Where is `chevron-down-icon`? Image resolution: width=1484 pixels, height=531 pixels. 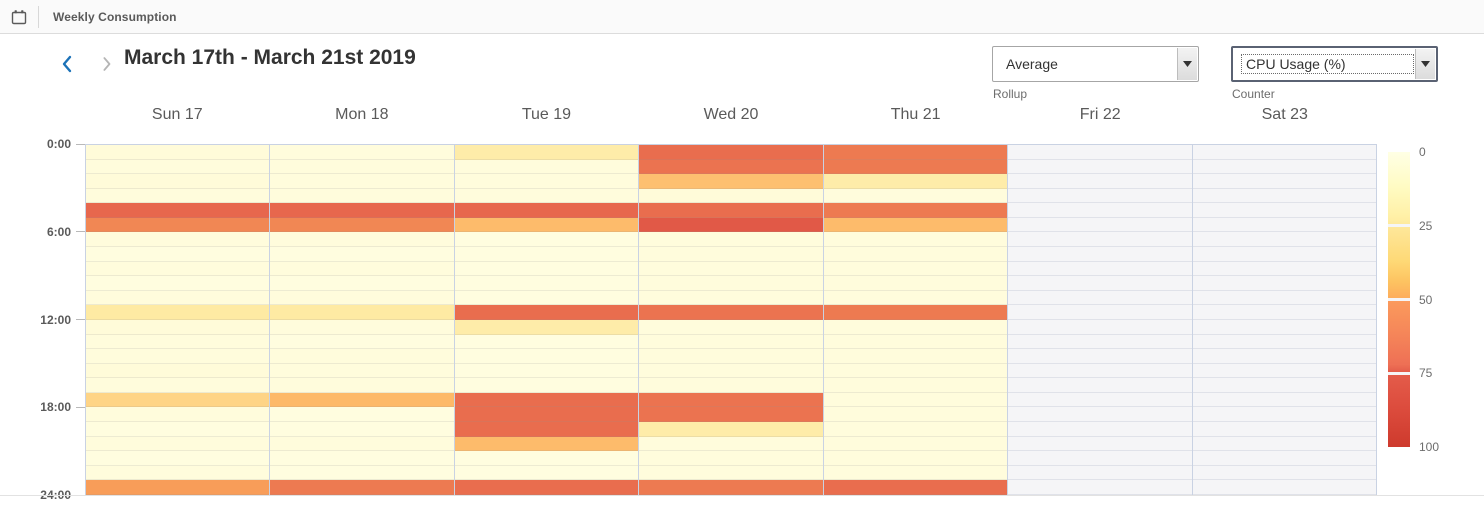 chevron-down-icon is located at coordinates (1187, 64).